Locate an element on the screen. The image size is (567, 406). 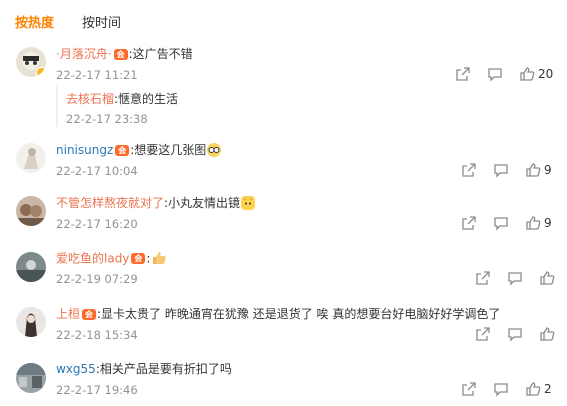
comment-time: 22-2-17 11:21 is located at coordinates (97, 75).